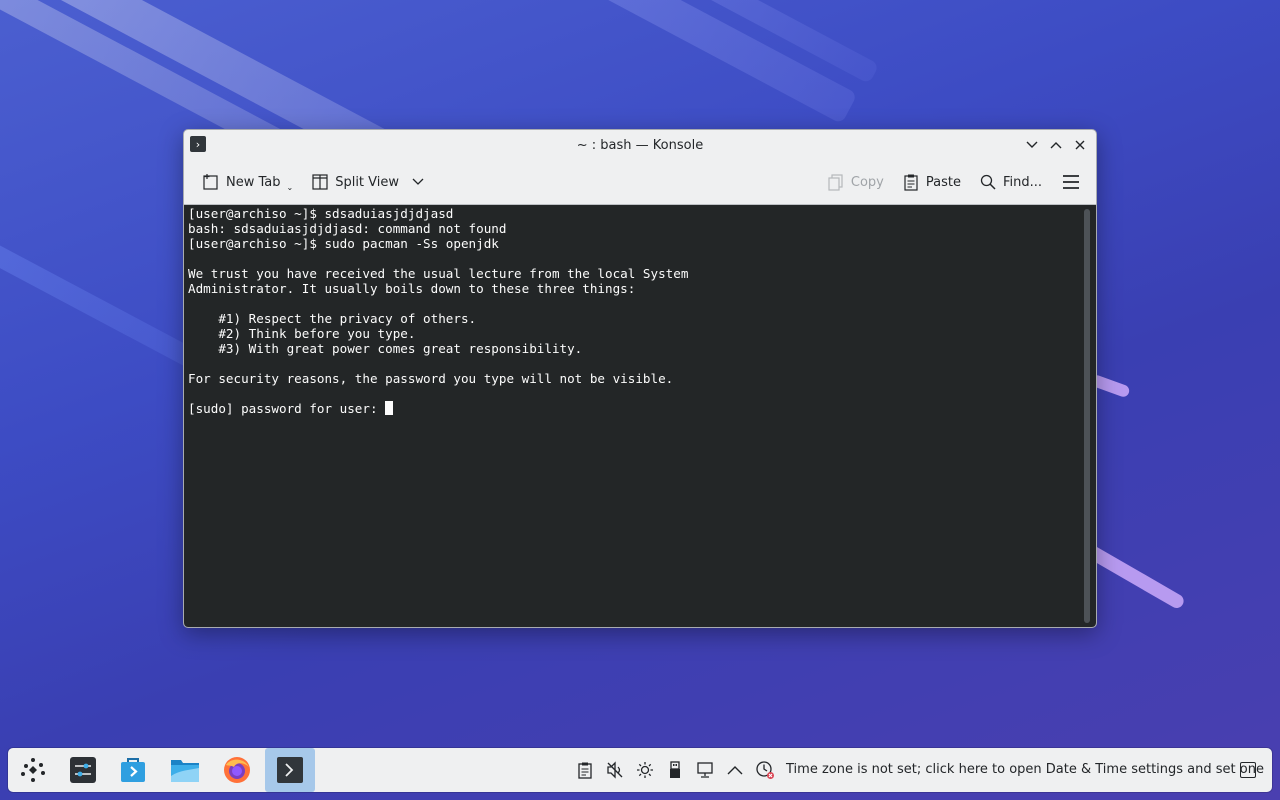 The width and height of the screenshot is (1280, 800). I want to click on terminal-cursor, so click(389, 408).